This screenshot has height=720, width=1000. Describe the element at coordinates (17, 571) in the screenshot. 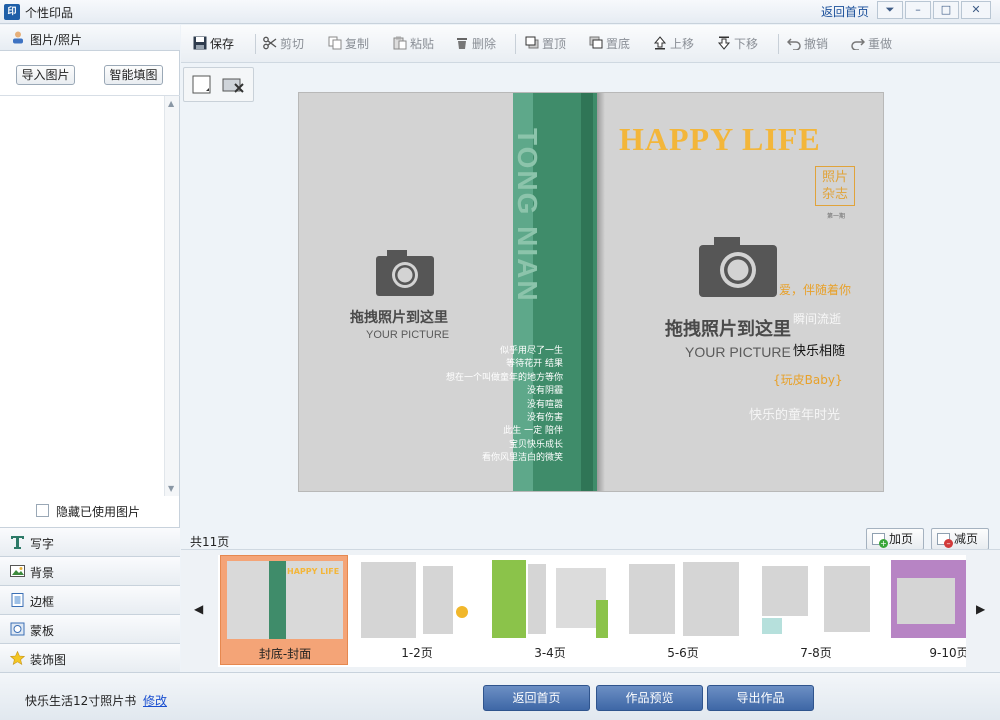

I see `background-icon` at that location.